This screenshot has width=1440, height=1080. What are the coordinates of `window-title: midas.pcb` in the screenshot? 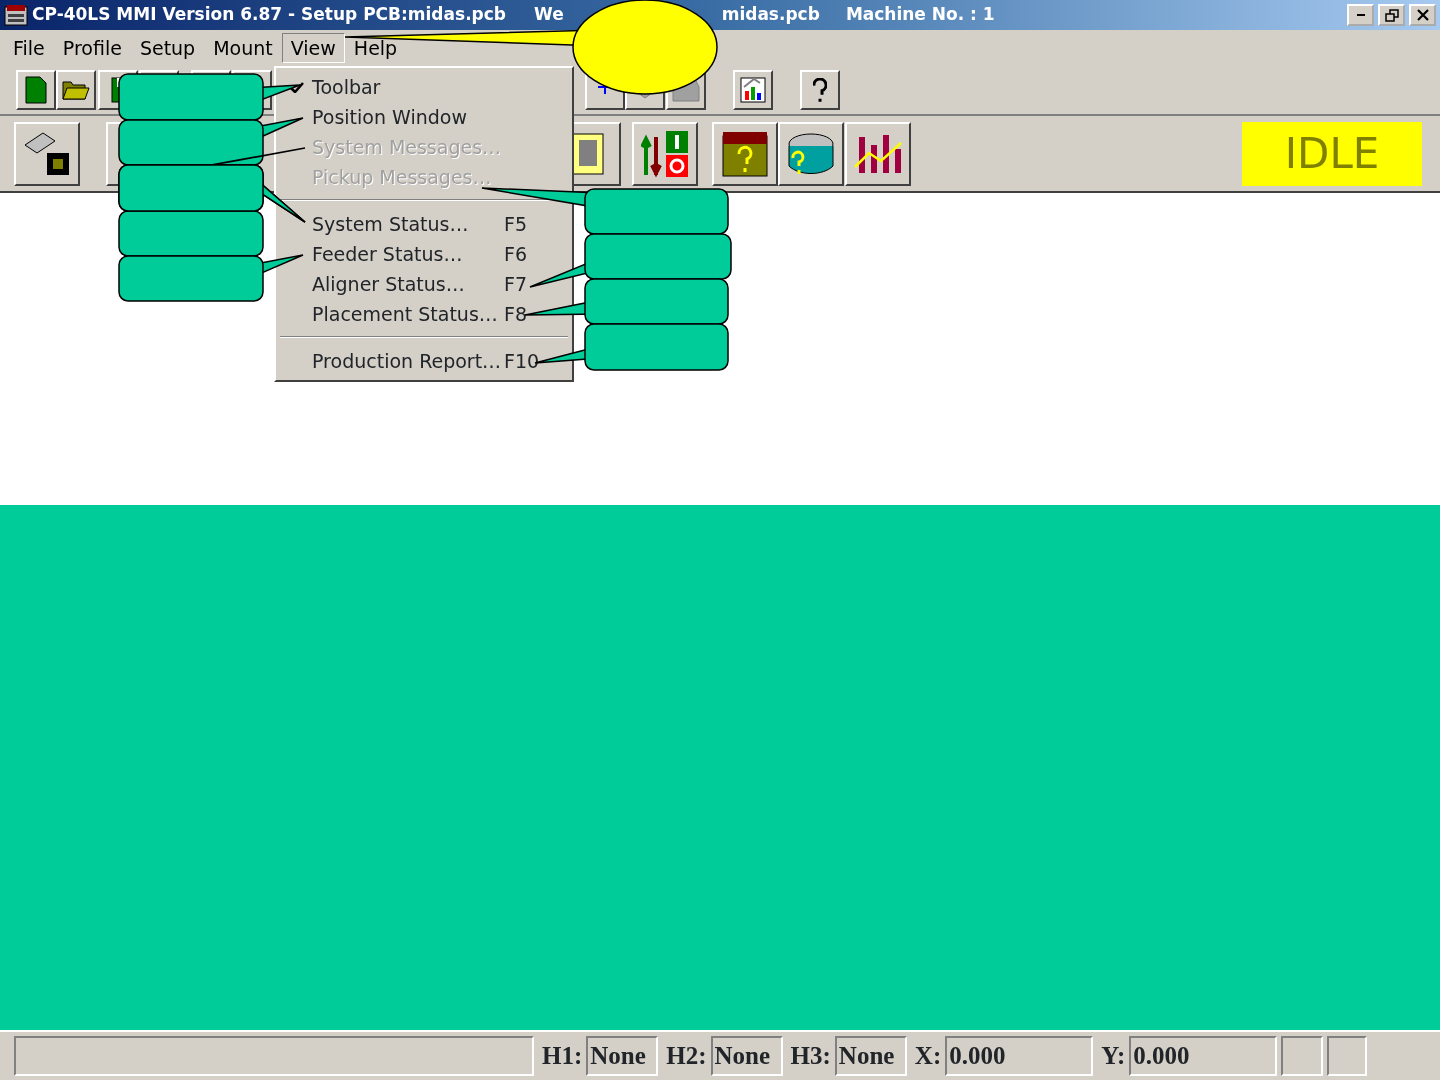 It's located at (770, 15).